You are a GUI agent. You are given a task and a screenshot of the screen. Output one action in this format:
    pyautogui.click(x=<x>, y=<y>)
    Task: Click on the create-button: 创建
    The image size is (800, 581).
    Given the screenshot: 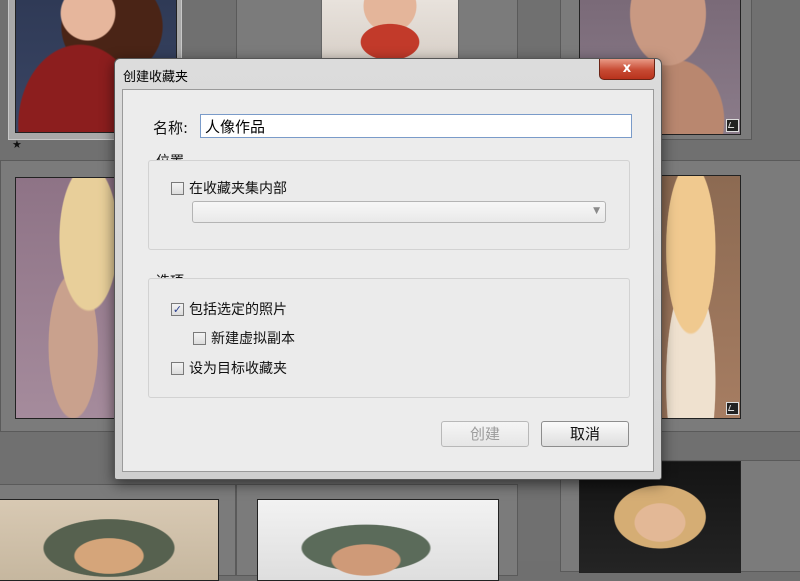 What is the action you would take?
    pyautogui.click(x=485, y=434)
    